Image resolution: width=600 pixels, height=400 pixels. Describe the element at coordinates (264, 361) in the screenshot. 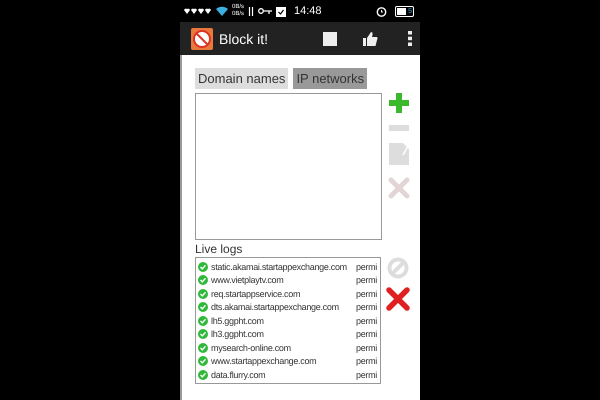

I see `log-domain: www.startappexchange.com` at that location.